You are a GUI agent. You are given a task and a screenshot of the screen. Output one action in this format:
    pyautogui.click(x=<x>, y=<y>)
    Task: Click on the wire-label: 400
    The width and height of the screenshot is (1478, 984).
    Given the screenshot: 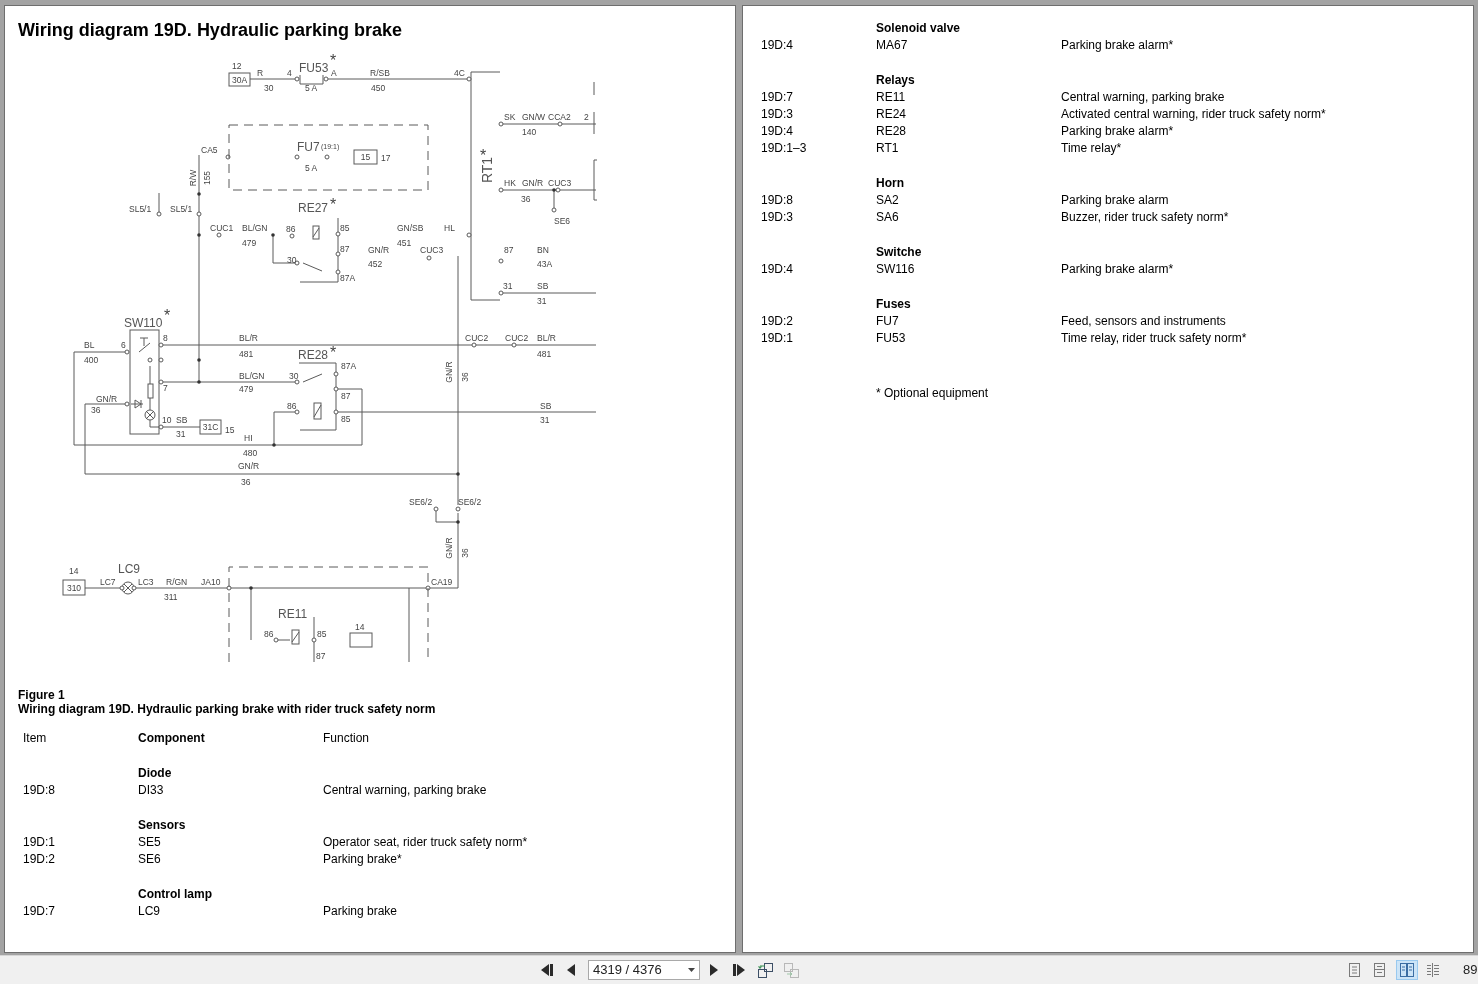 What is the action you would take?
    pyautogui.click(x=91, y=360)
    